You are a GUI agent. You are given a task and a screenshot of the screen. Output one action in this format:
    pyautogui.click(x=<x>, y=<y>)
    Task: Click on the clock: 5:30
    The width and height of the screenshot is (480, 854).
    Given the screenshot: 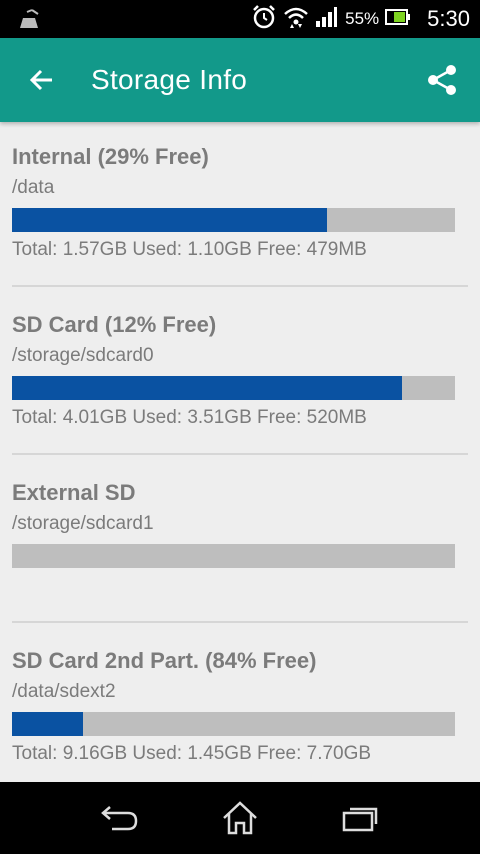 What is the action you would take?
    pyautogui.click(x=448, y=18)
    